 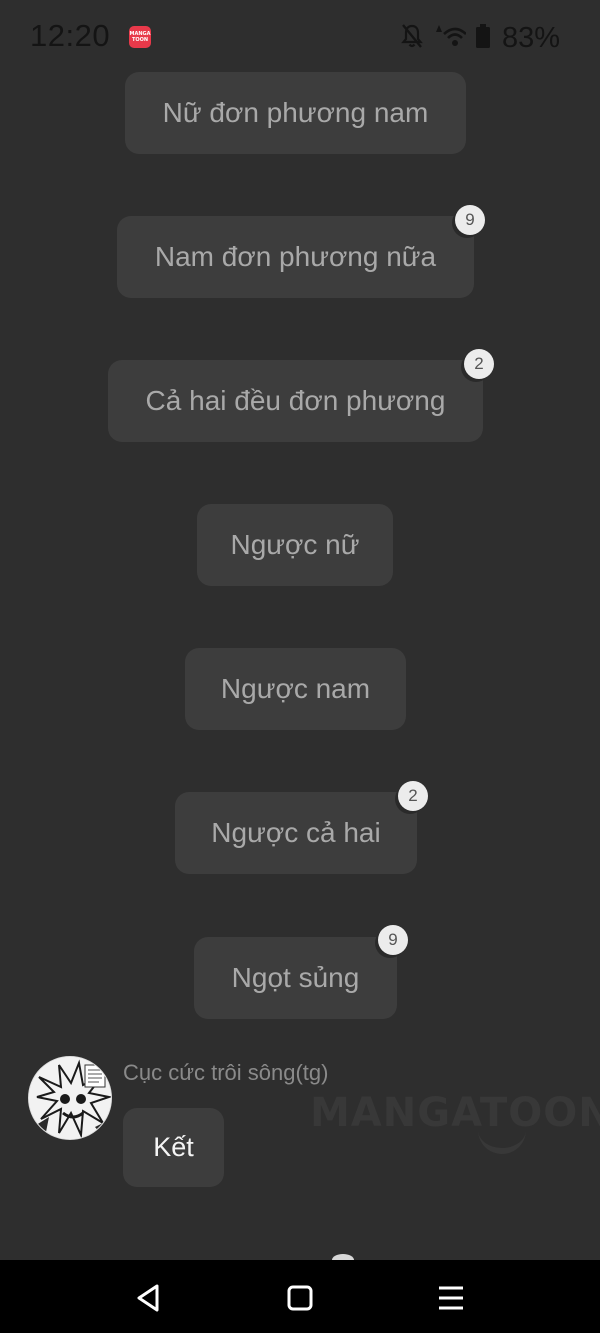 What do you see at coordinates (502, 1140) in the screenshot?
I see `watermark-smile-icon` at bounding box center [502, 1140].